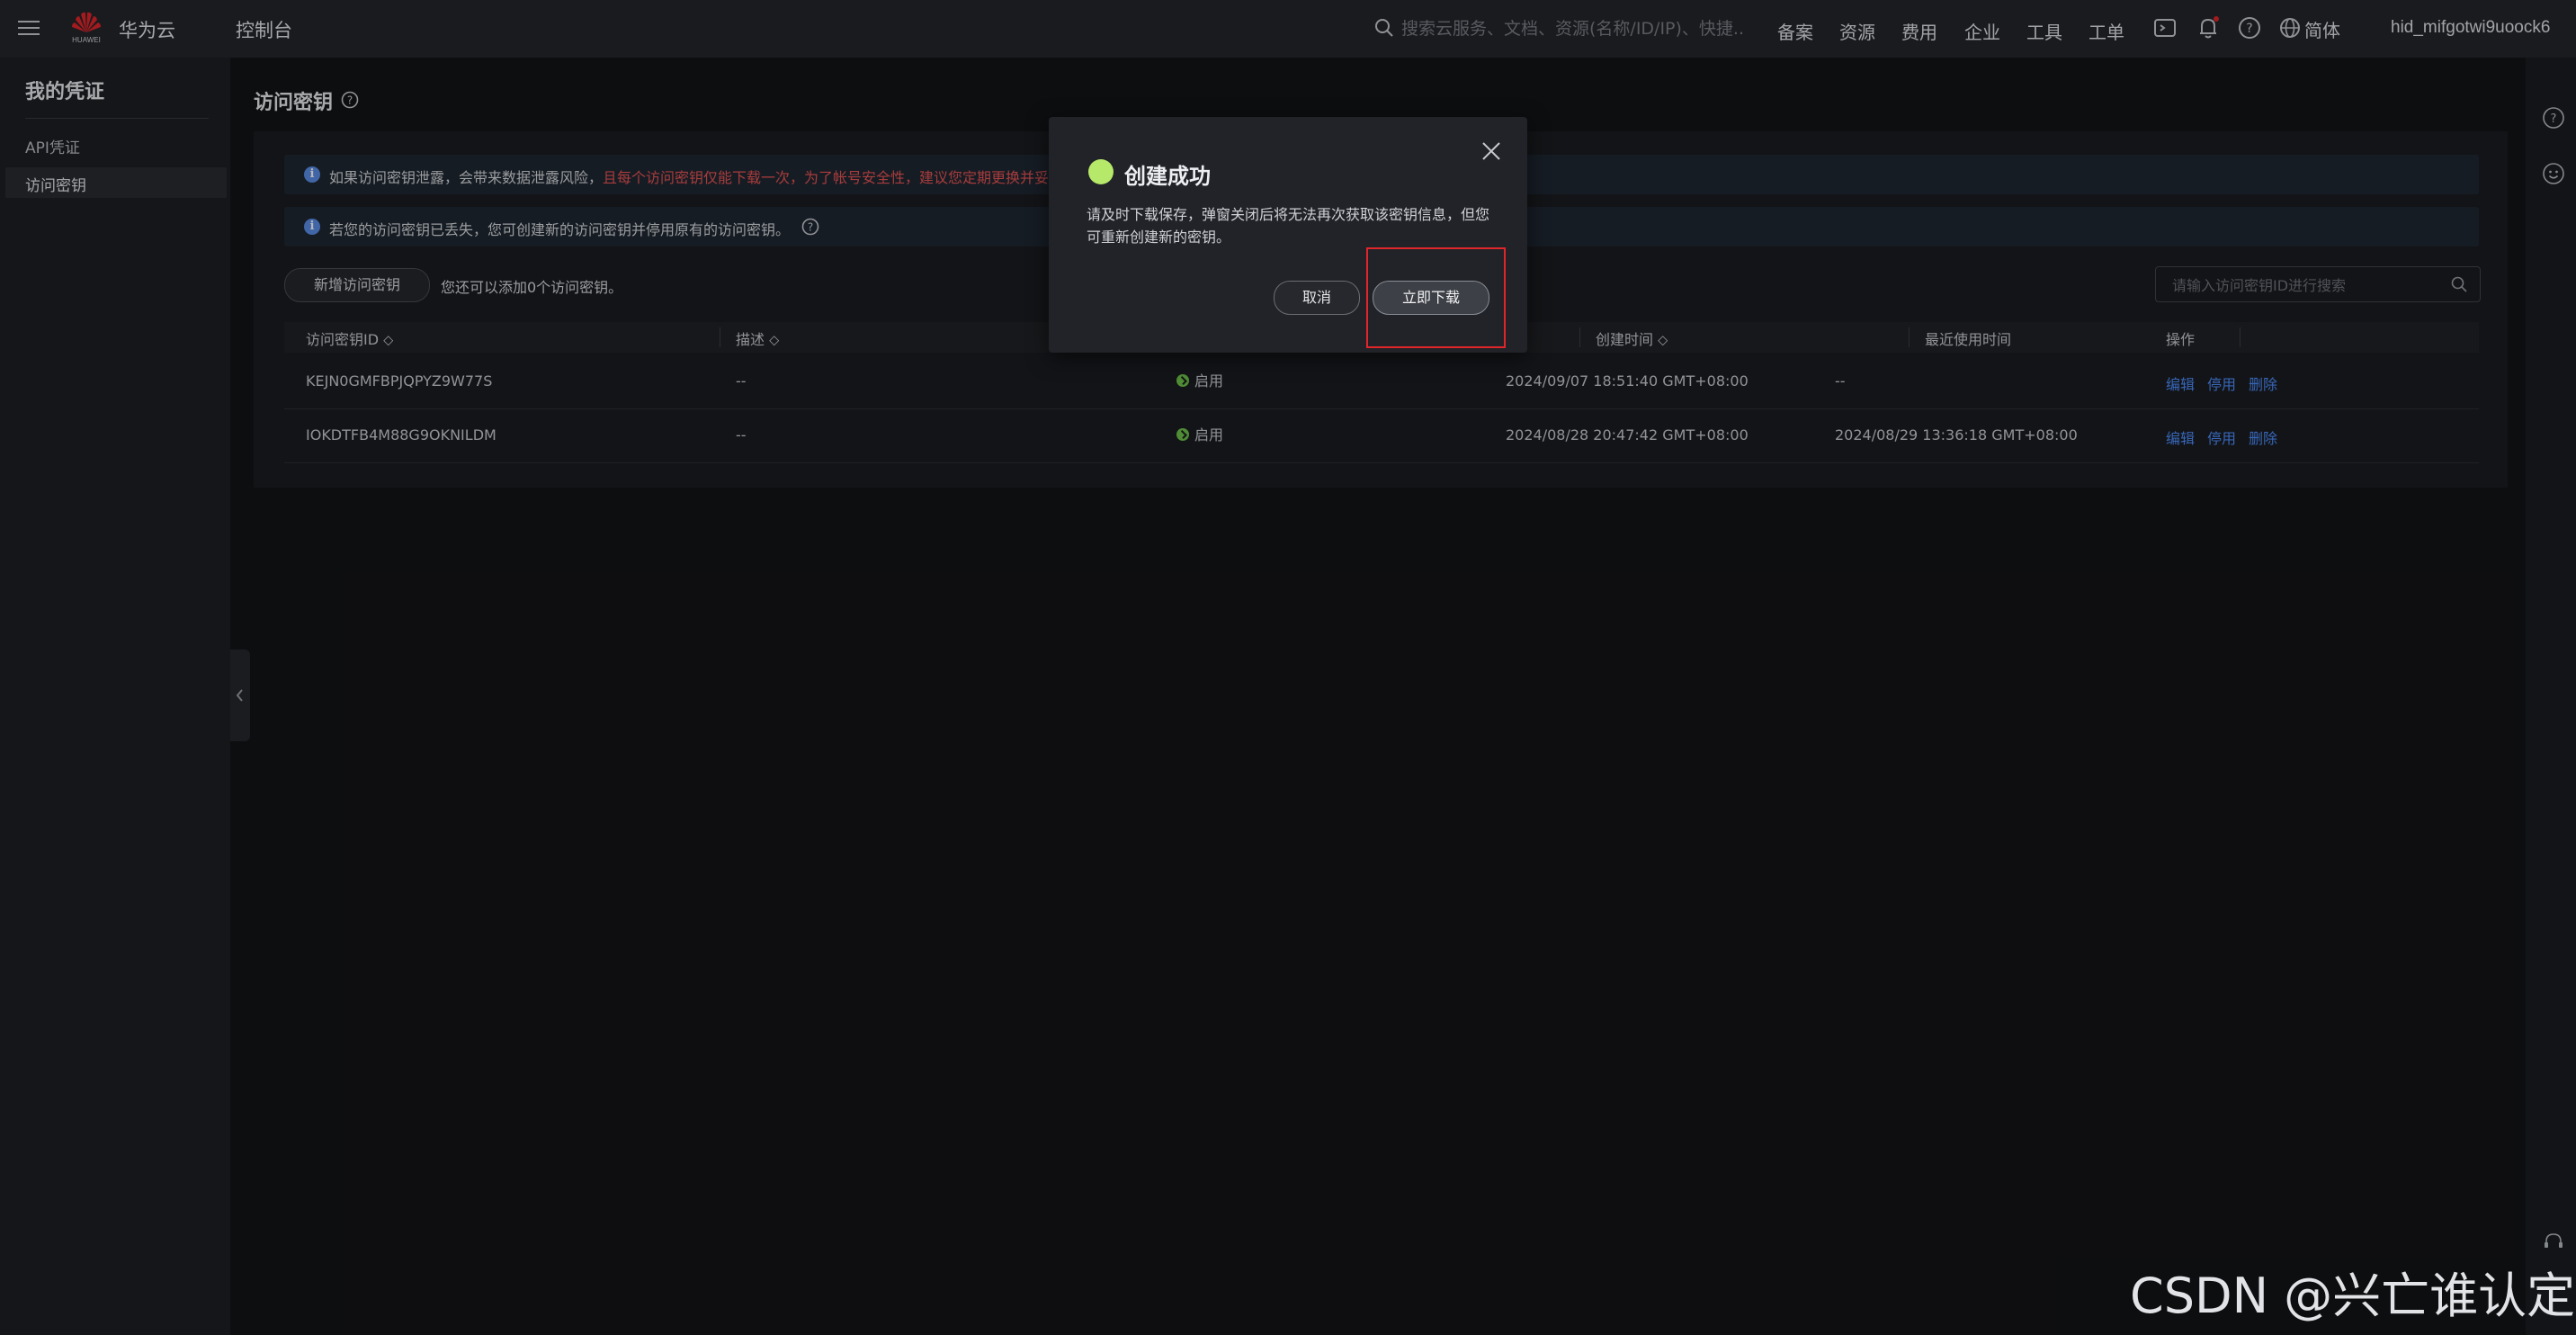  I want to click on close-icon, so click(1491, 151).